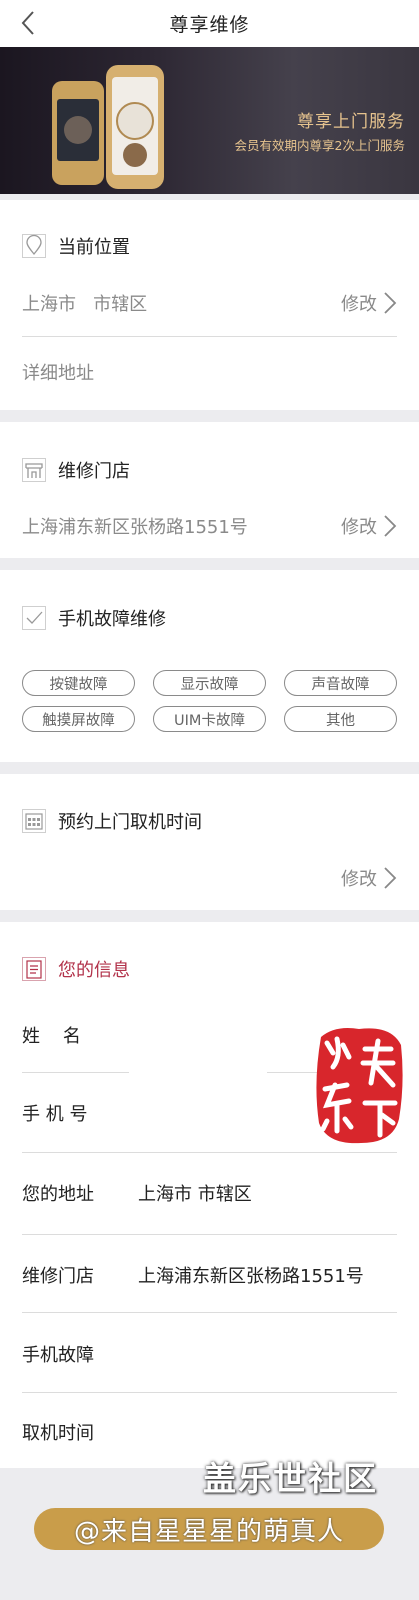  Describe the element at coordinates (251, 1276) in the screenshot. I see `store-value: 上海浦东新区张杨路1551号` at that location.